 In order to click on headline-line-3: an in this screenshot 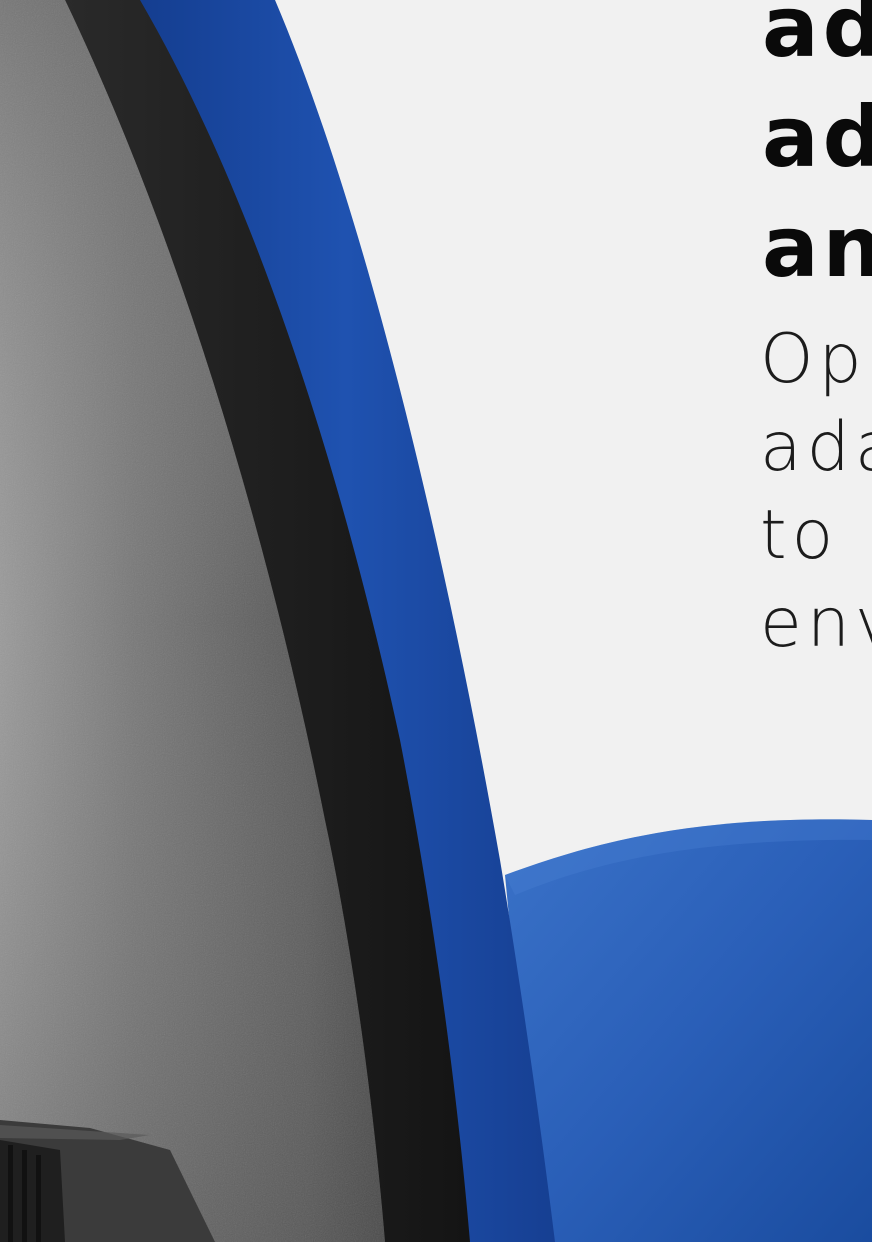, I will do `click(817, 247)`.